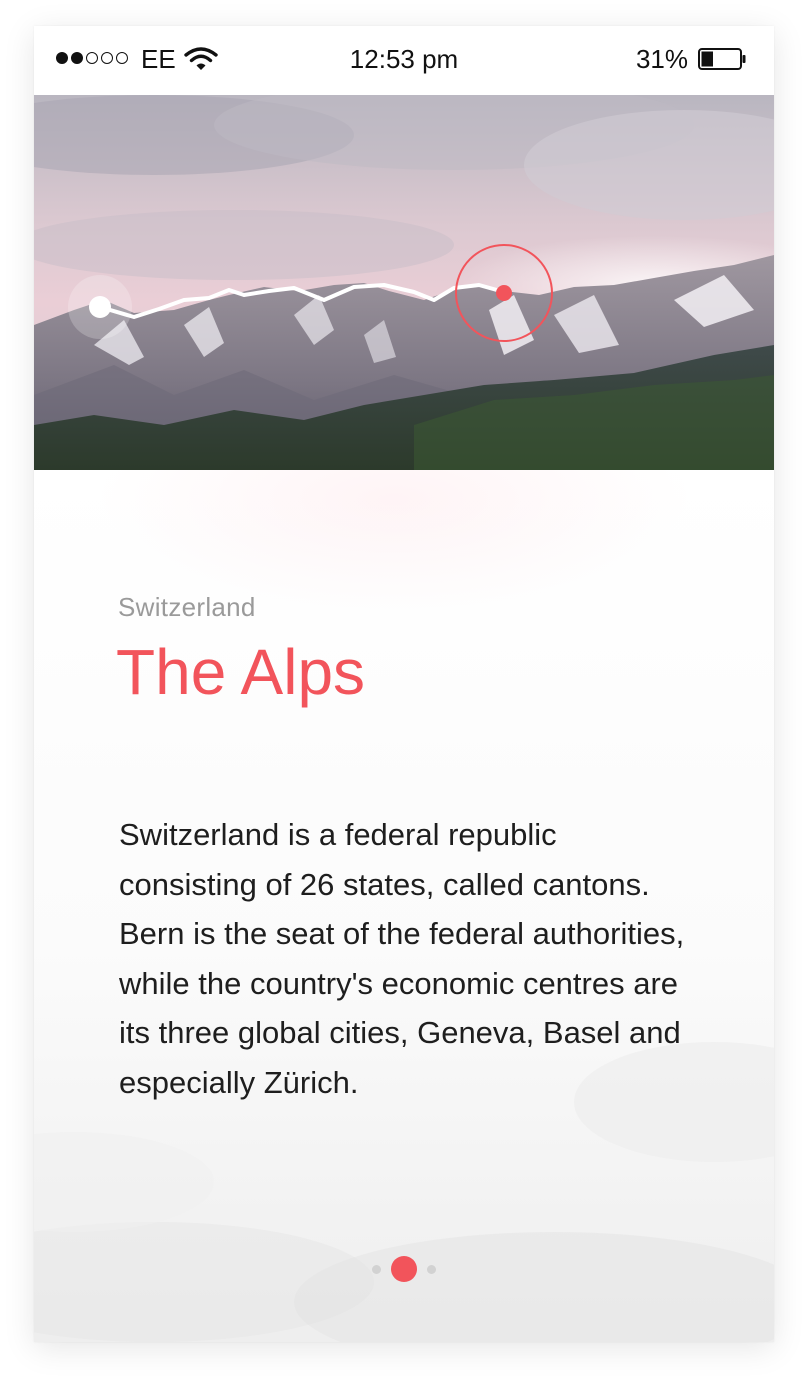  I want to click on start-marker-icon, so click(100, 307).